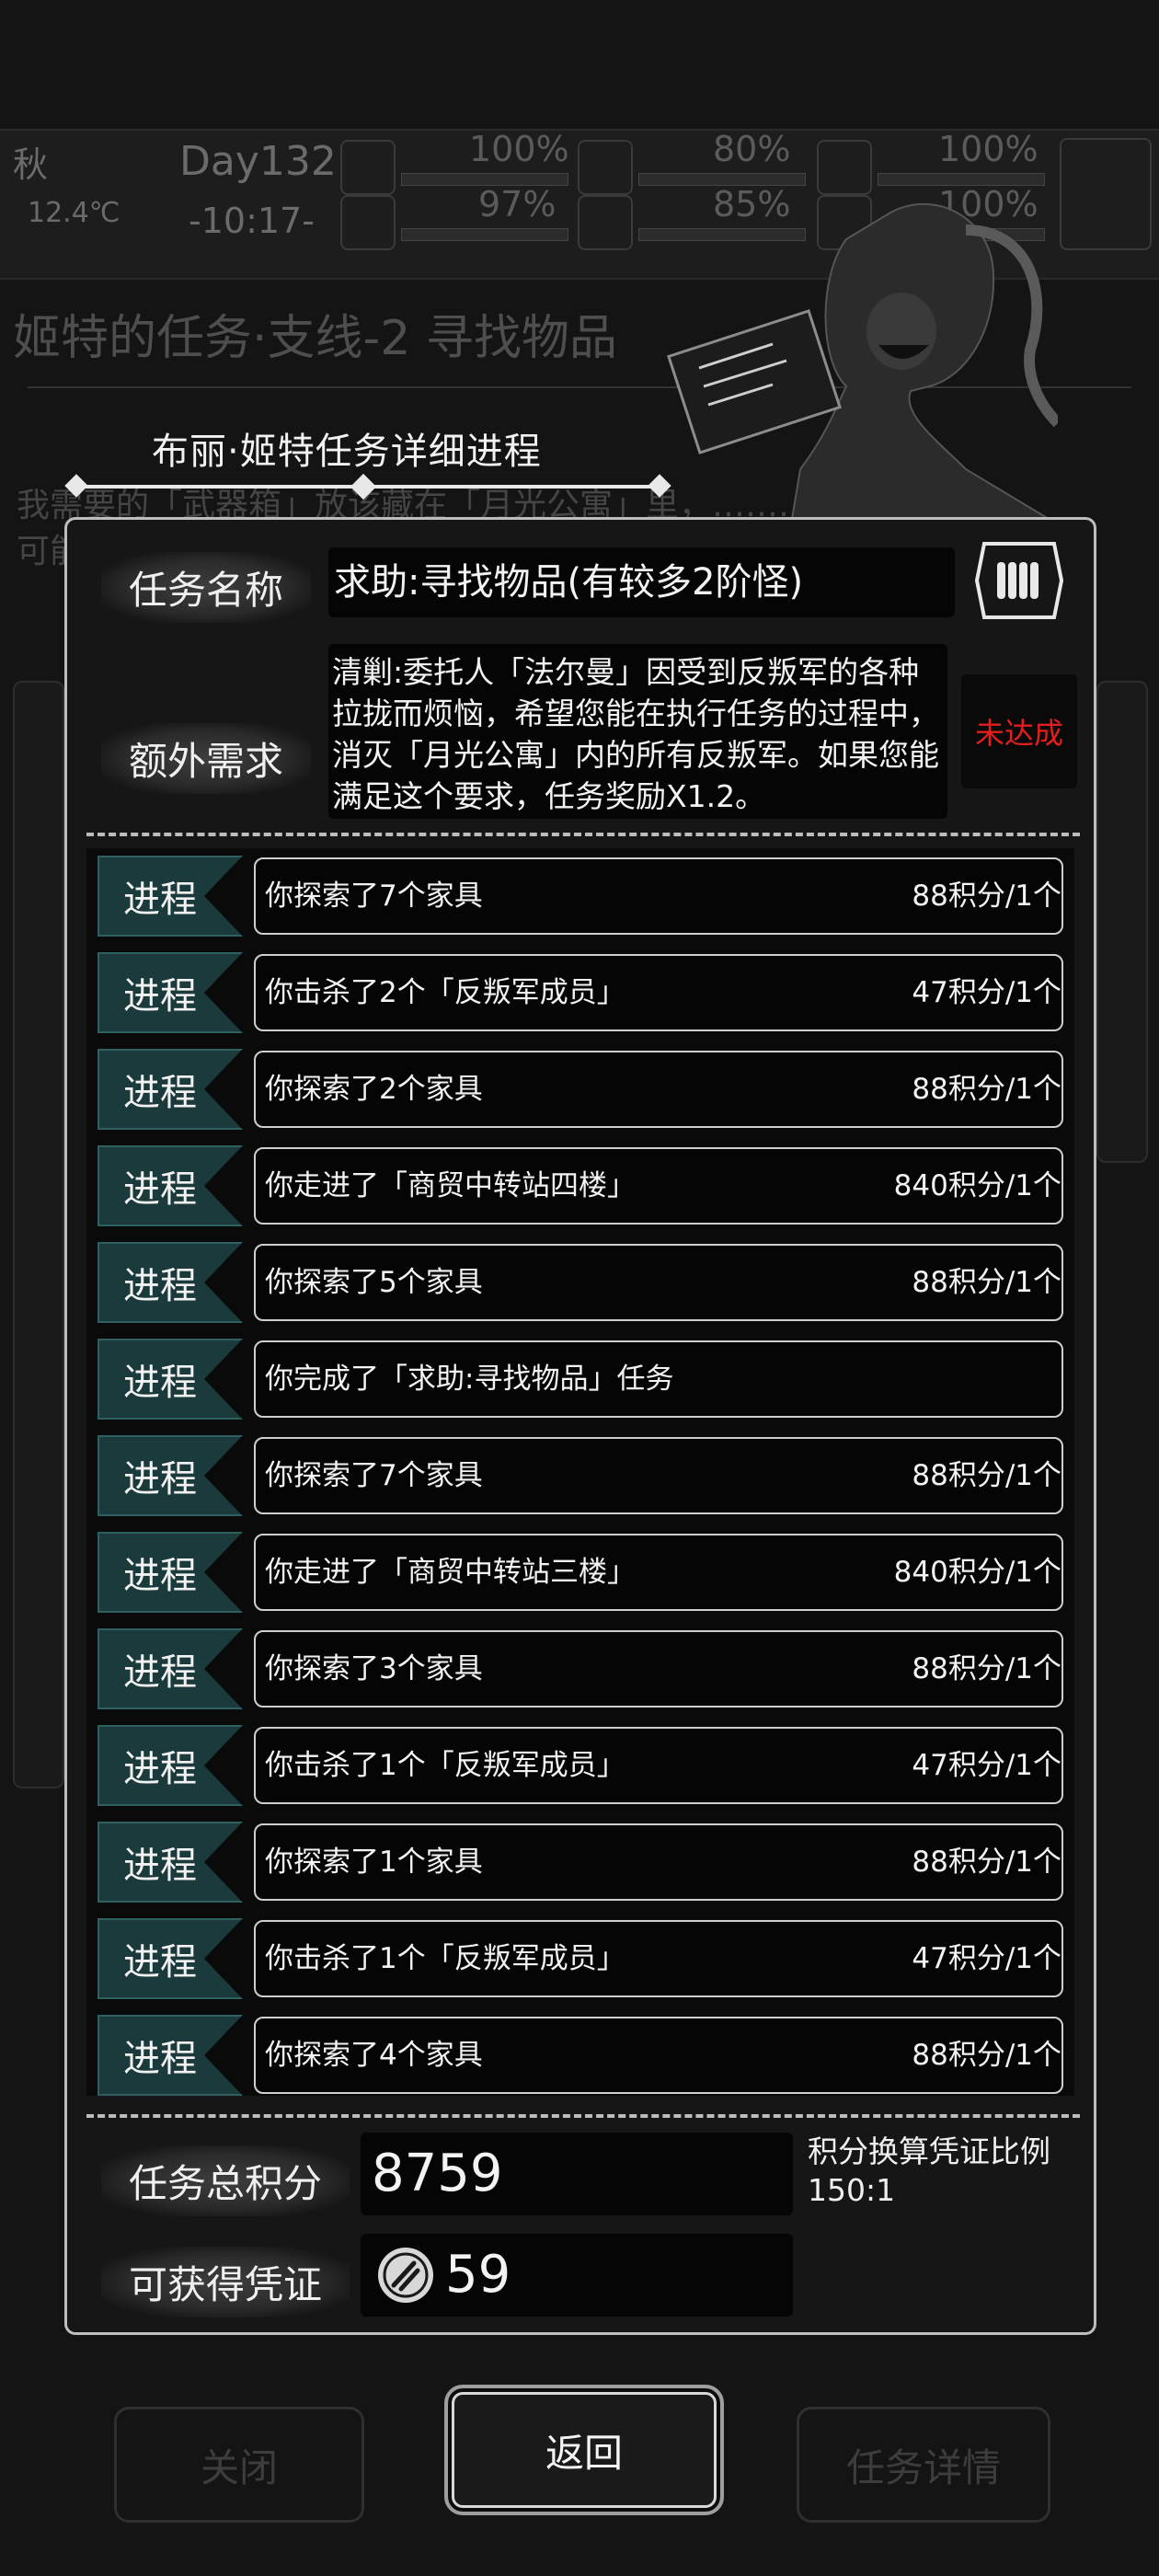  Describe the element at coordinates (469, 1379) in the screenshot. I see `progress-text: 你完成了「求助:寻找物品」任务` at that location.